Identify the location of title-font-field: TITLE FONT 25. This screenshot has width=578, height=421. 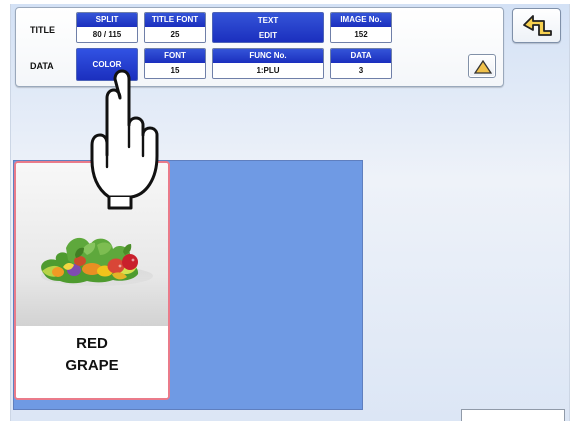
(175, 27).